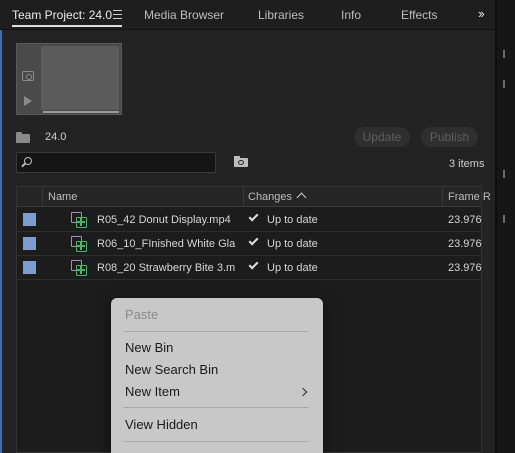  I want to click on tab-media-browser: Media Browser, so click(184, 15).